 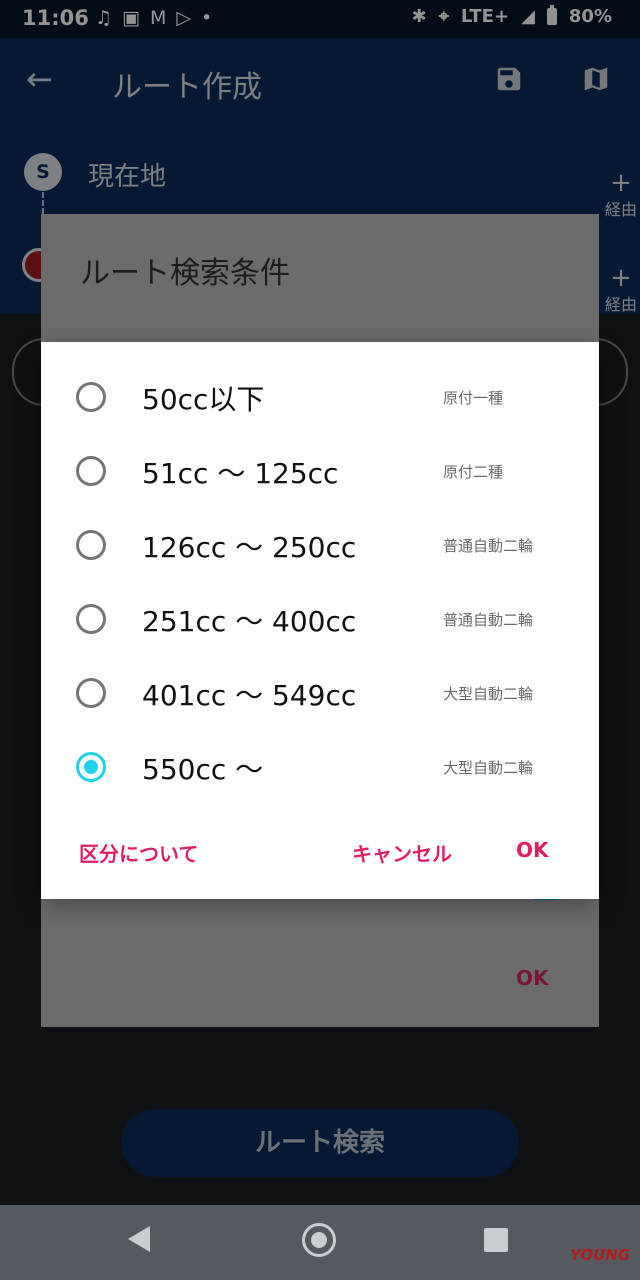 I want to click on license-class: 原付一種, so click(x=473, y=398).